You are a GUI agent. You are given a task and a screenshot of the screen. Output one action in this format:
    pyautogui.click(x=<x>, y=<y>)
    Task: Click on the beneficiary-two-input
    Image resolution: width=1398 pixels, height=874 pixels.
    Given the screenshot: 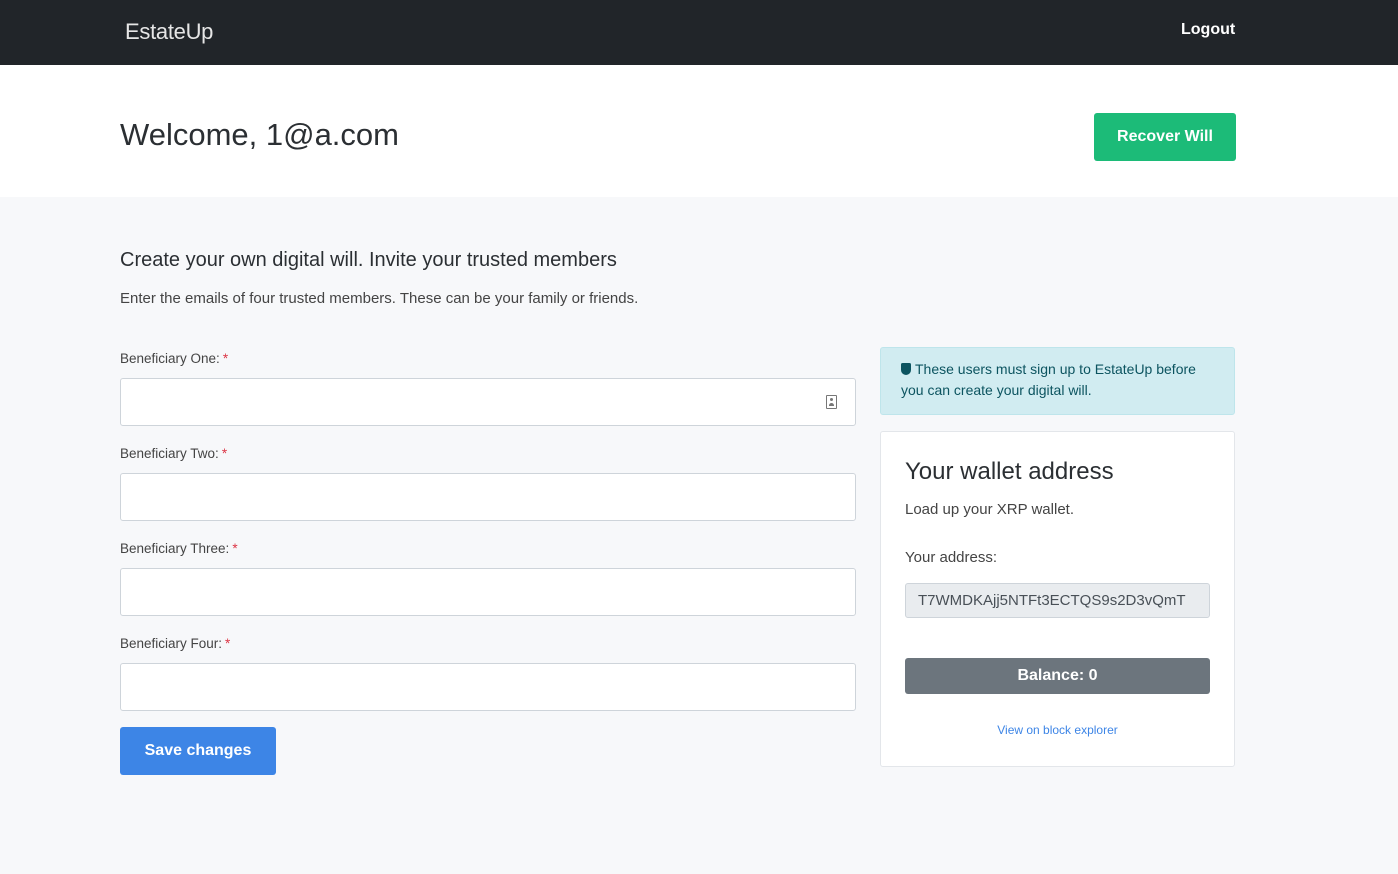 What is the action you would take?
    pyautogui.click(x=488, y=497)
    